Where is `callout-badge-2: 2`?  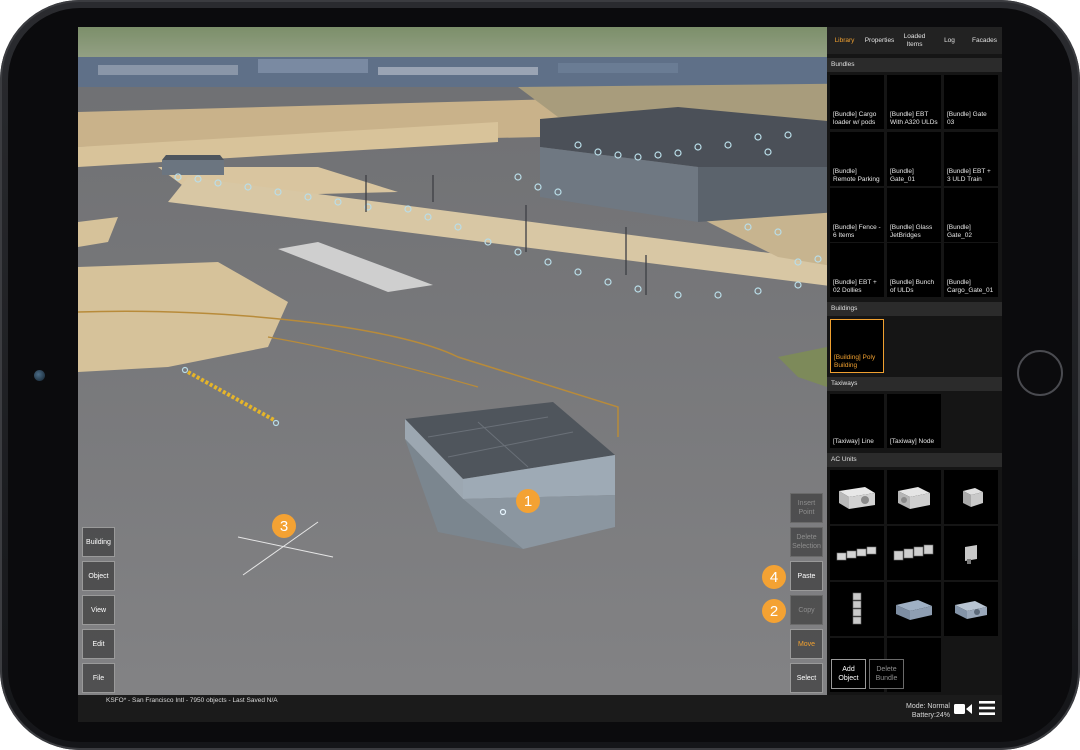
callout-badge-2: 2 is located at coordinates (774, 611).